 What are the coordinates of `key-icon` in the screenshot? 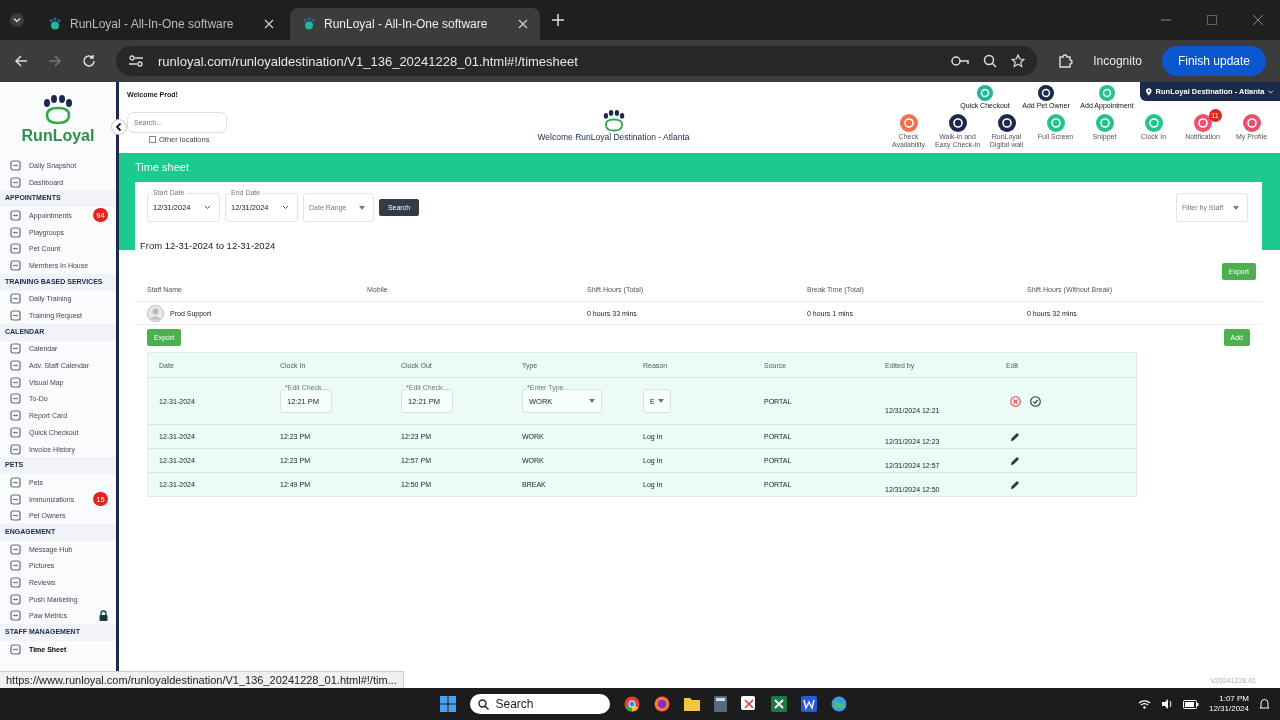 It's located at (960, 61).